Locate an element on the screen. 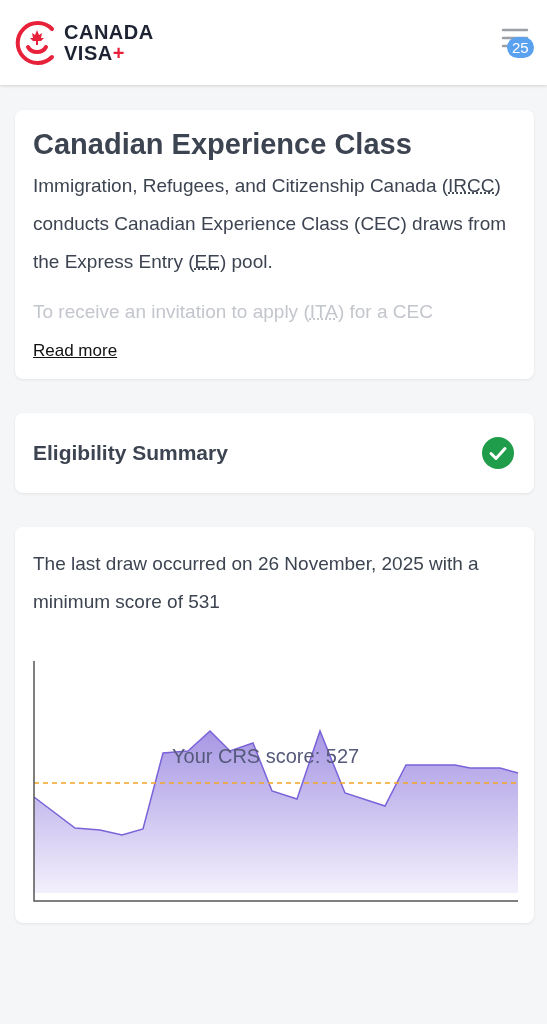 This screenshot has width=547, height=1024. logo-text: CANADA is located at coordinates (109, 32).